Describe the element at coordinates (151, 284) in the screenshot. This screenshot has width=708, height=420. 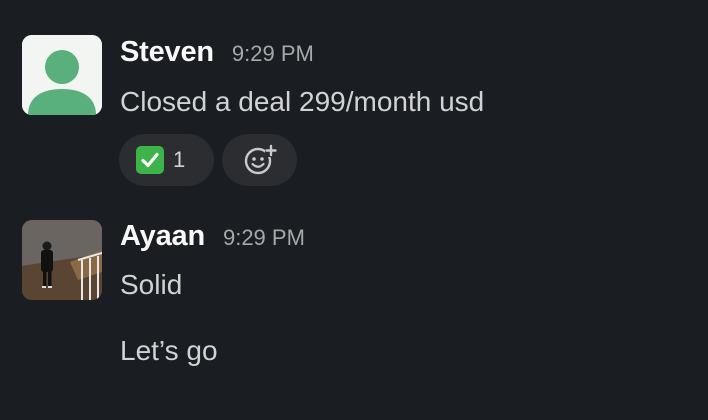
I see `message-text: Solid` at that location.